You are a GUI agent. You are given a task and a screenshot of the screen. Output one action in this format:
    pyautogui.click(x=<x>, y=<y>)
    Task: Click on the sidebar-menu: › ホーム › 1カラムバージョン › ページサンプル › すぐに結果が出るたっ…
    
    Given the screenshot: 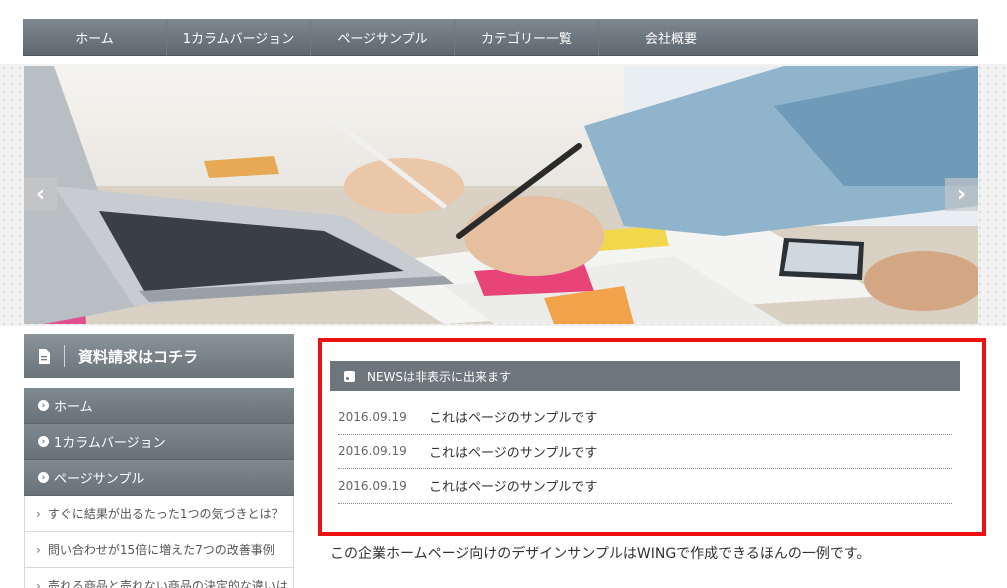 What is the action you would take?
    pyautogui.click(x=159, y=488)
    